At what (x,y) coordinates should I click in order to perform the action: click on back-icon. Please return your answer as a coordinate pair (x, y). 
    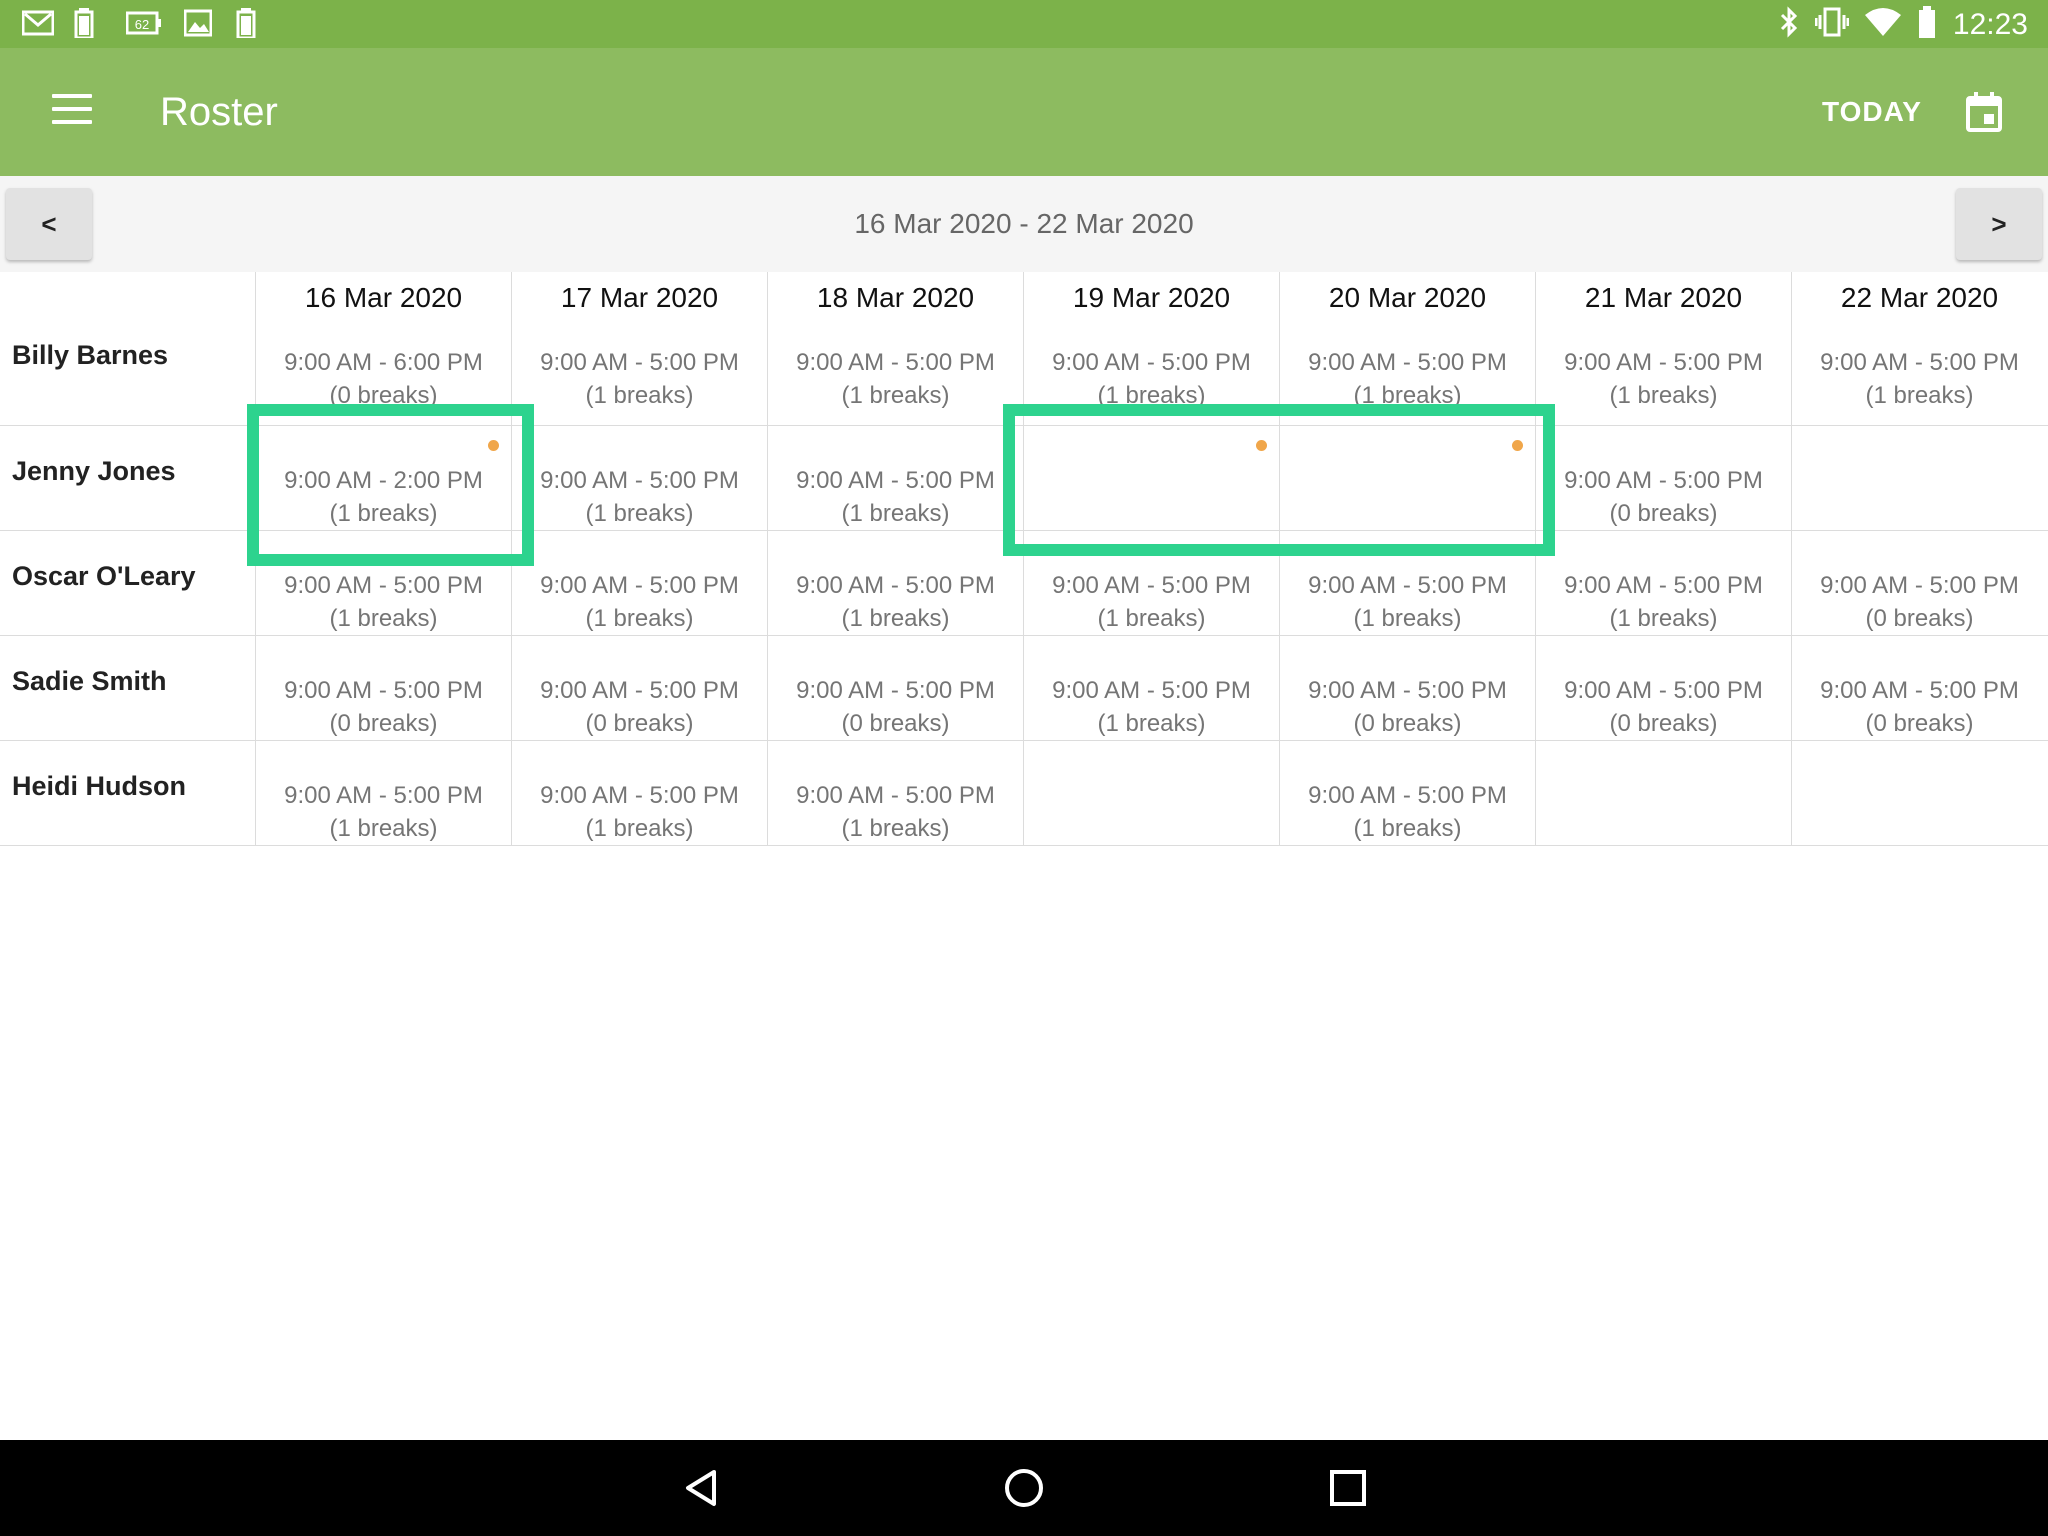
    Looking at the image, I should click on (702, 1488).